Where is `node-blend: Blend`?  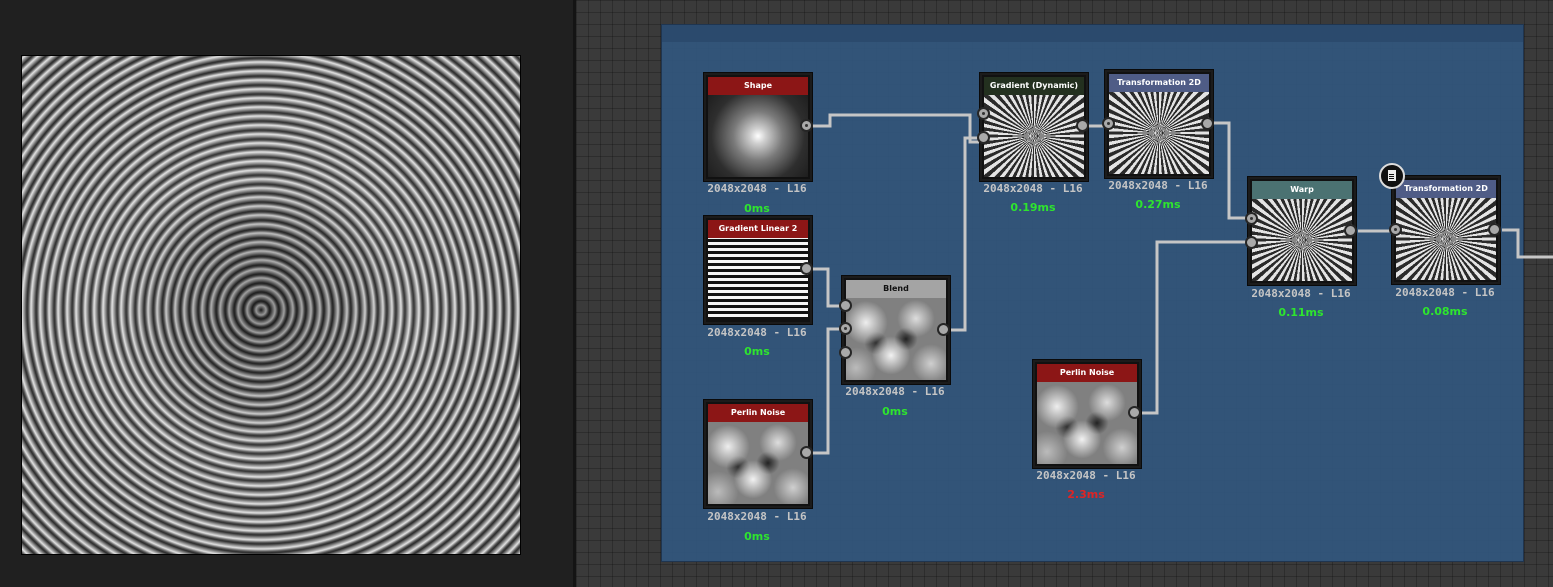 node-blend: Blend is located at coordinates (896, 330).